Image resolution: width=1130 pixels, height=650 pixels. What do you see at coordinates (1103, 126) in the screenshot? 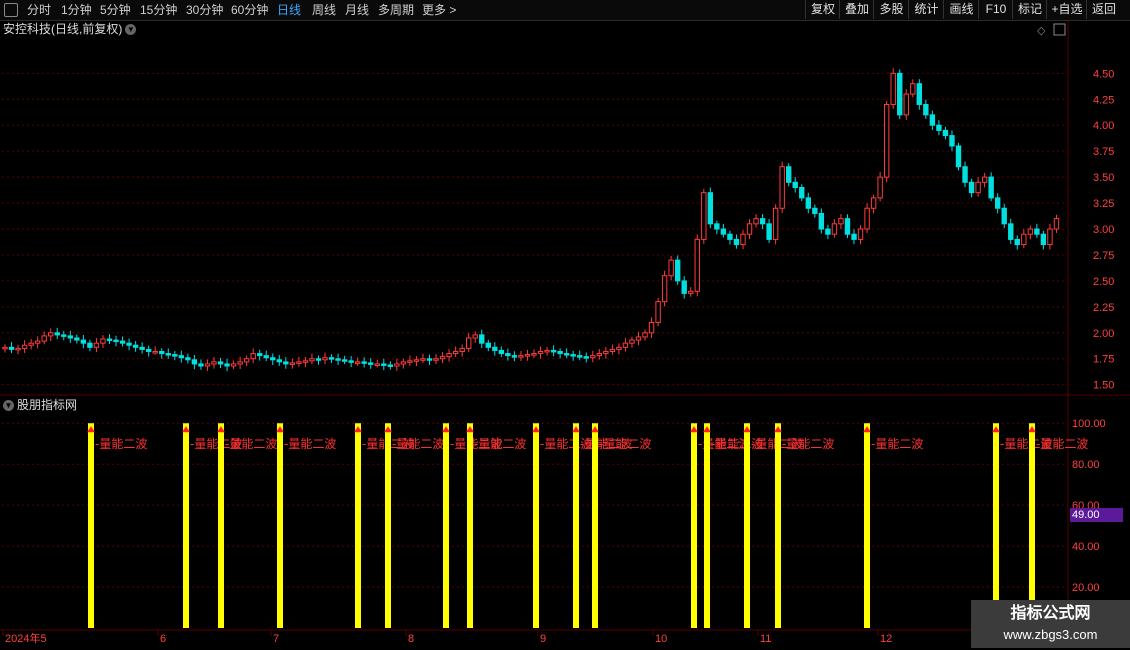
I see `price-tick-label: 4.00` at bounding box center [1103, 126].